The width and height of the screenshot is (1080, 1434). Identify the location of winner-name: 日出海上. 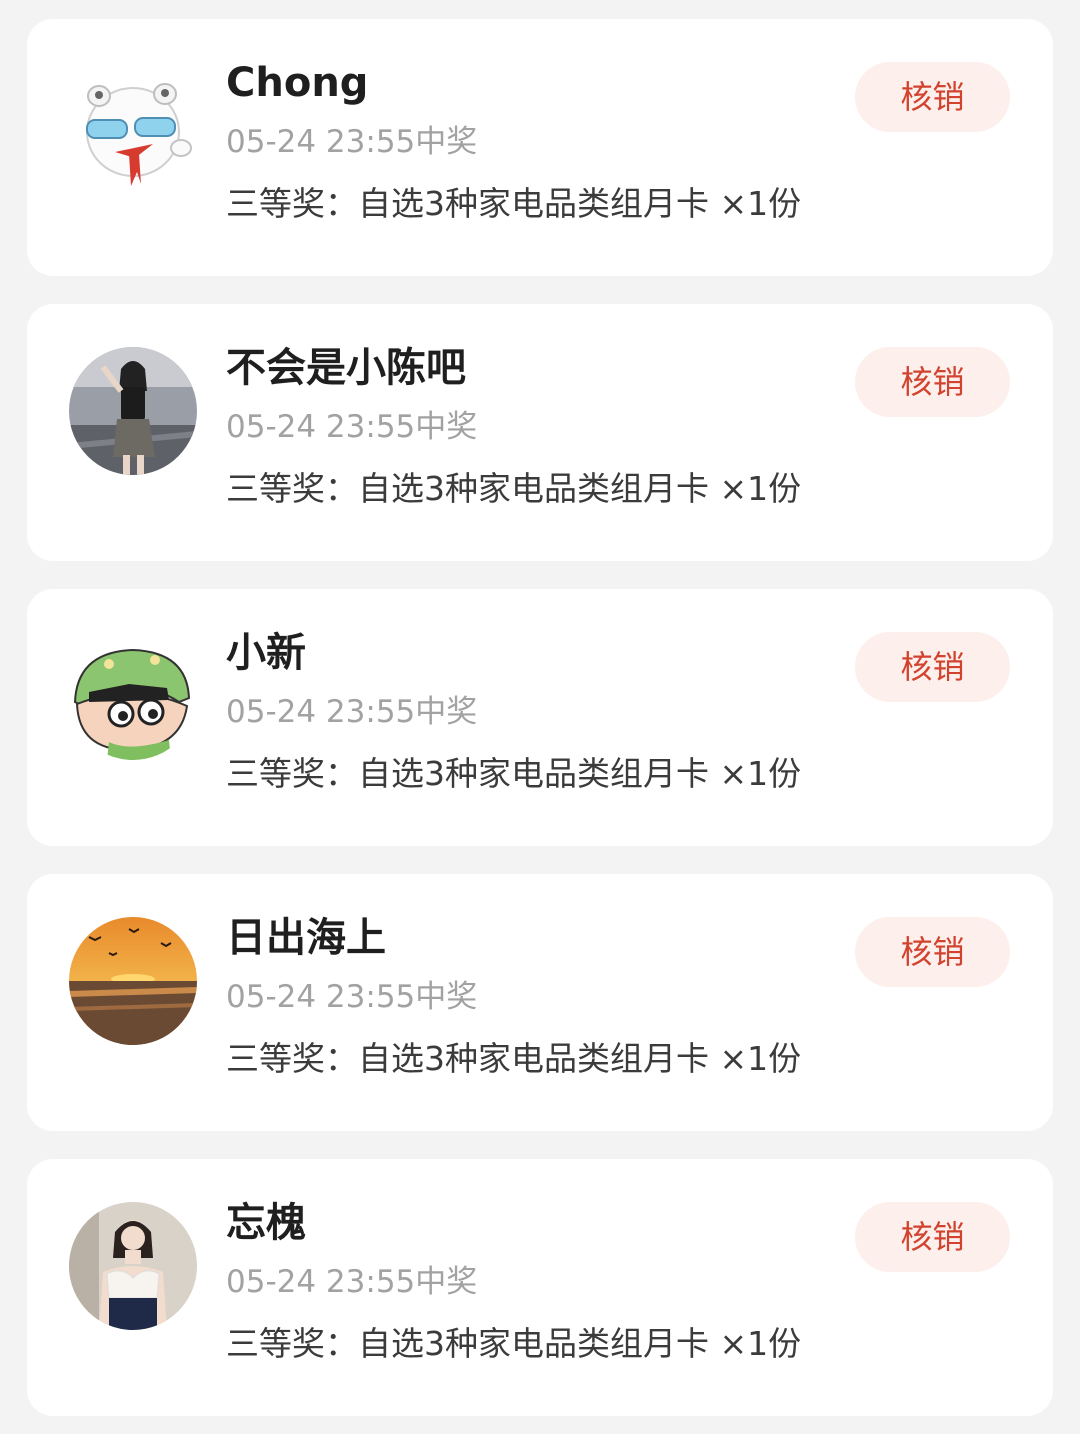
(306, 938).